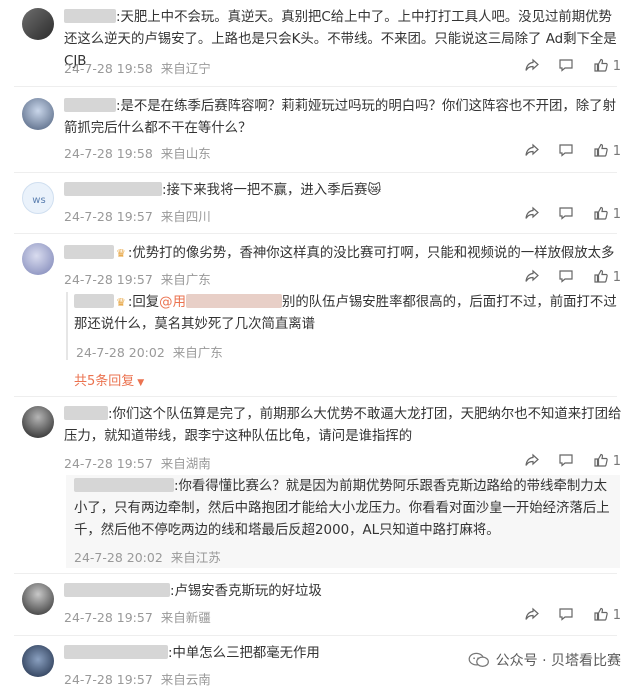 This screenshot has height=692, width=631. Describe the element at coordinates (478, 660) in the screenshot. I see `wechat-icon` at that location.